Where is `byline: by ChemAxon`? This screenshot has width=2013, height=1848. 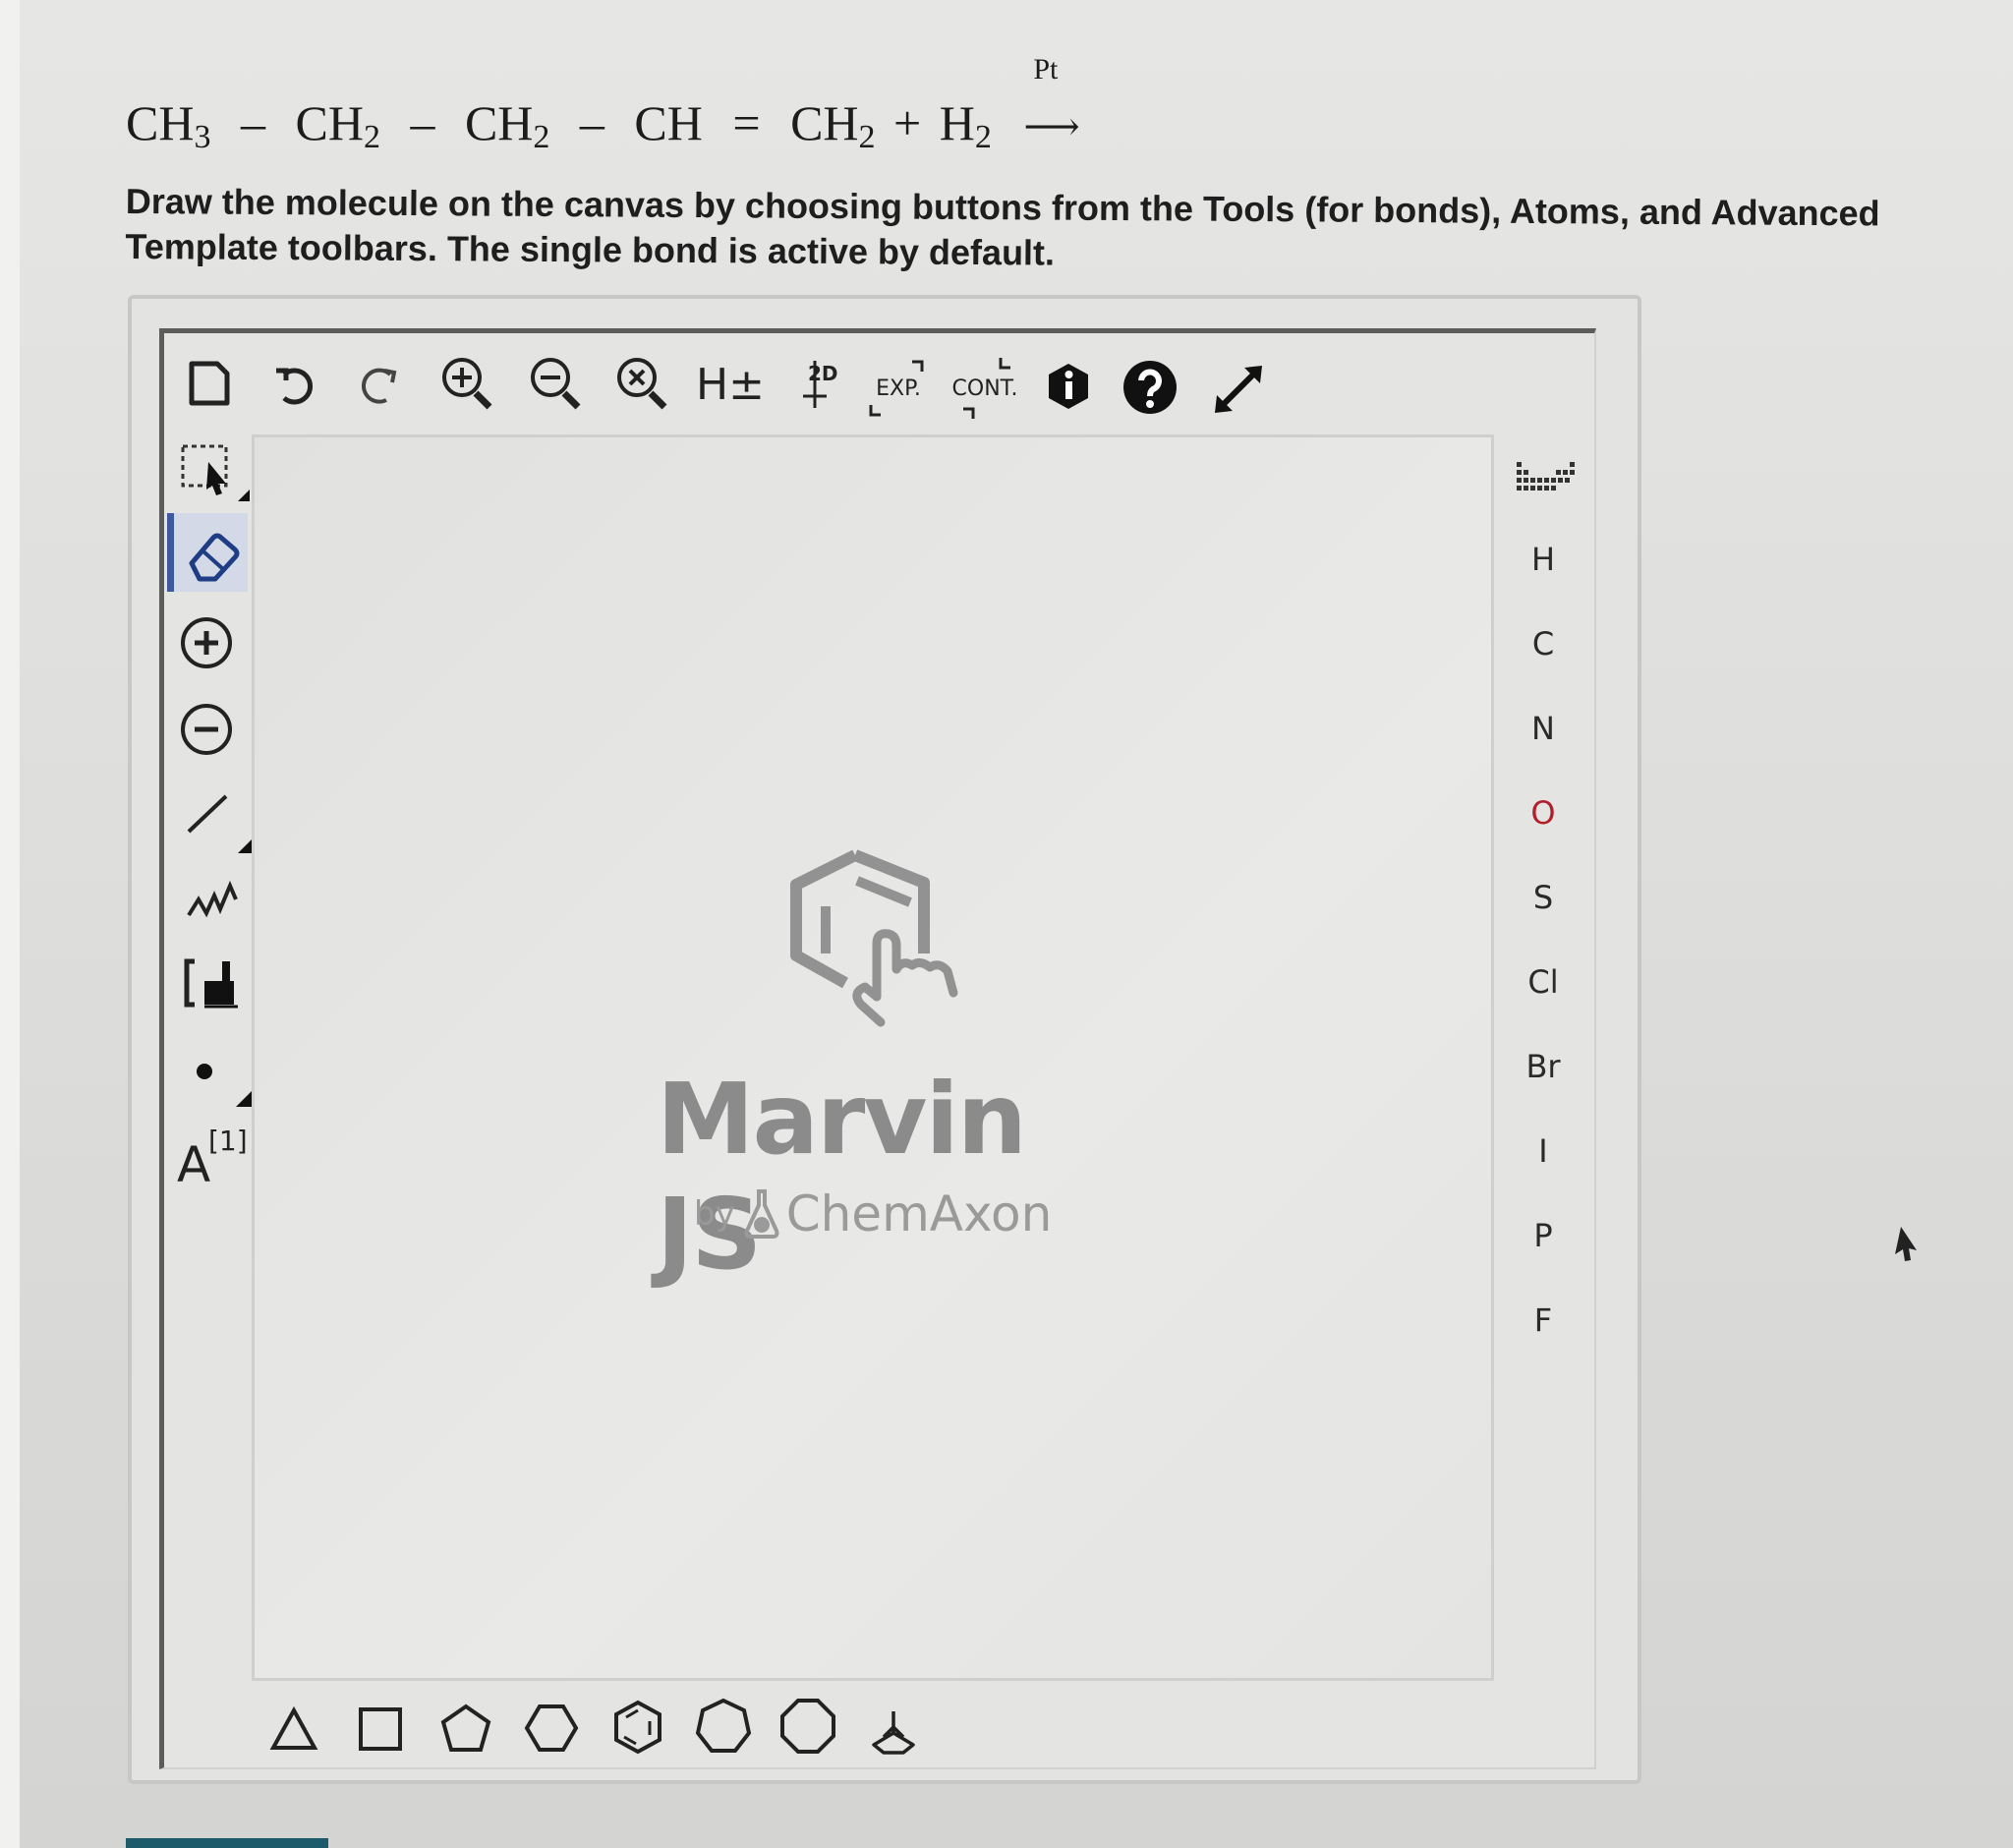
byline: by ChemAxon is located at coordinates (873, 1214).